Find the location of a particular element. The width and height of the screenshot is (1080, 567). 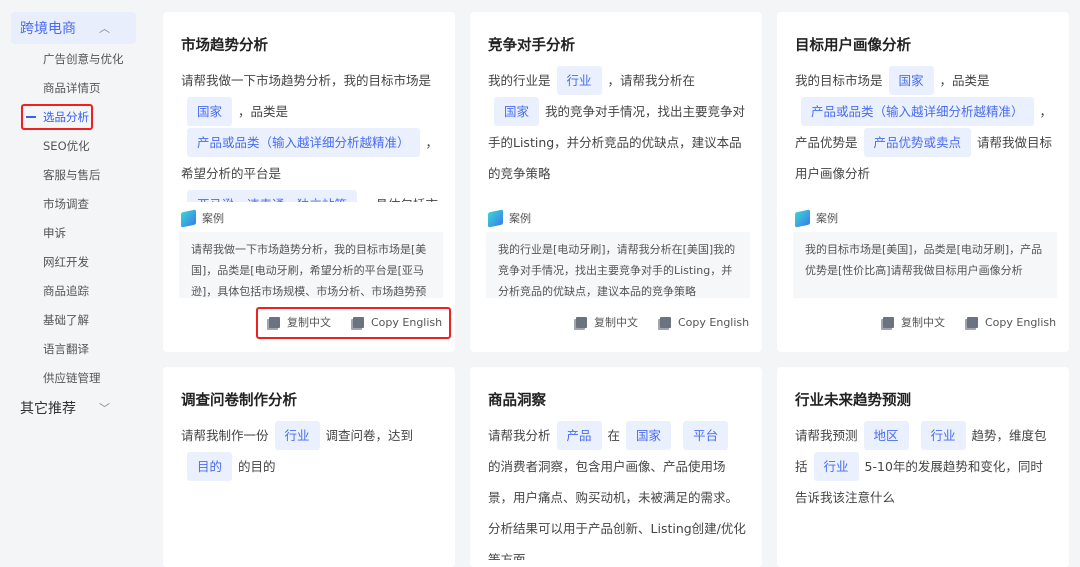

prompt-card: 调查问卷制作分析 请帮我制作一份 行业 调查问卷，达到目的 的目的 is located at coordinates (309, 467).